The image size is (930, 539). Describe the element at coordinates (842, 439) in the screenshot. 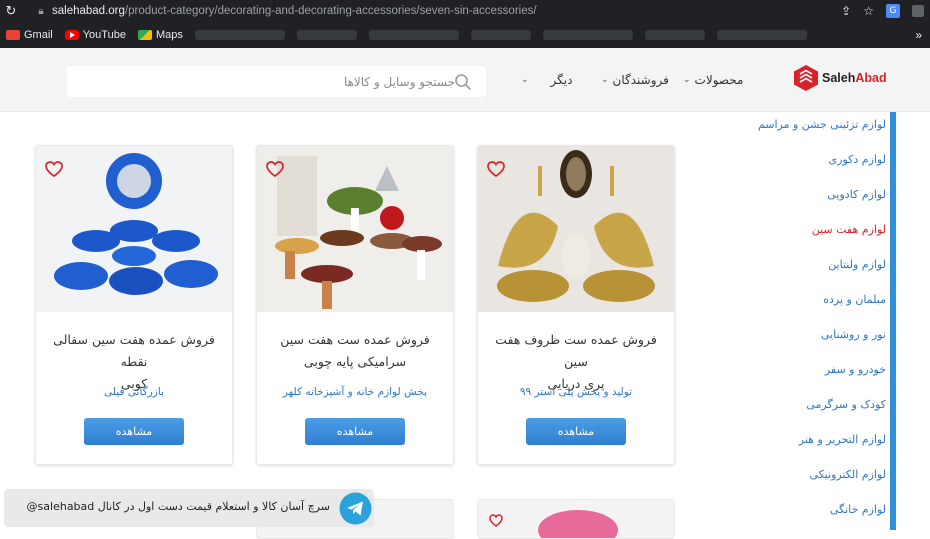

I see `sidebar-item: لوازم التحریر و هنر` at that location.